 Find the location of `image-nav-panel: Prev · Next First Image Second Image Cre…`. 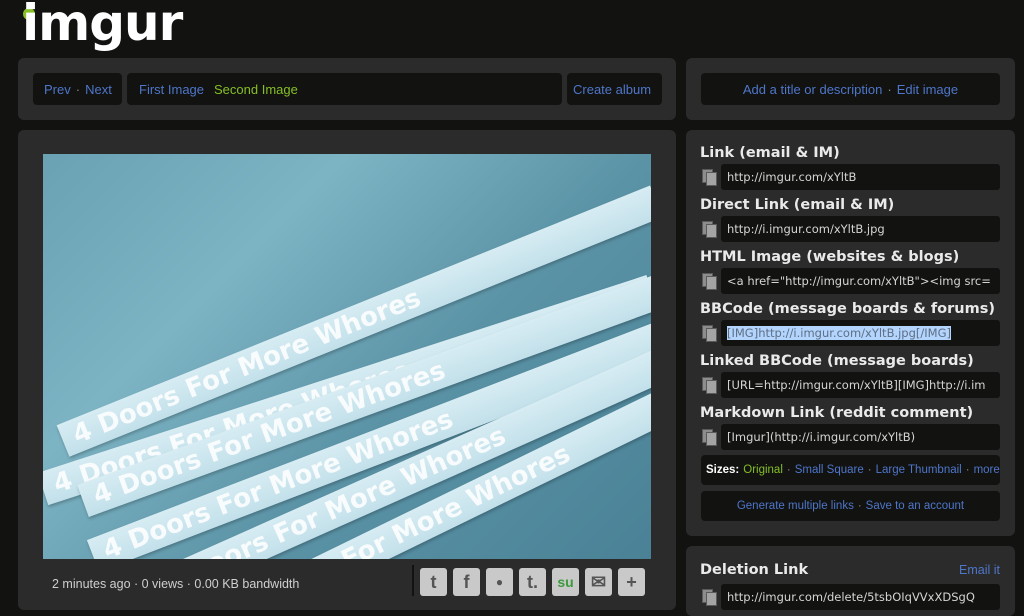

image-nav-panel: Prev · Next First Image Second Image Cre… is located at coordinates (347, 89).